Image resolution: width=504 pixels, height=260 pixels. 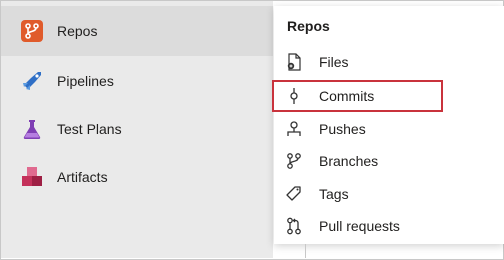 I want to click on file-icon, so click(x=294, y=62).